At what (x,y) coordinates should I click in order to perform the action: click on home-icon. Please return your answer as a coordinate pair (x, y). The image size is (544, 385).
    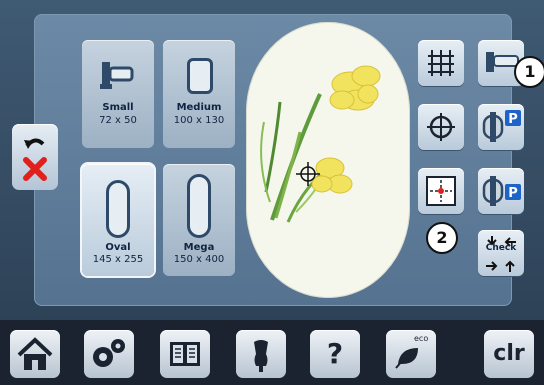
    Looking at the image, I should click on (35, 353).